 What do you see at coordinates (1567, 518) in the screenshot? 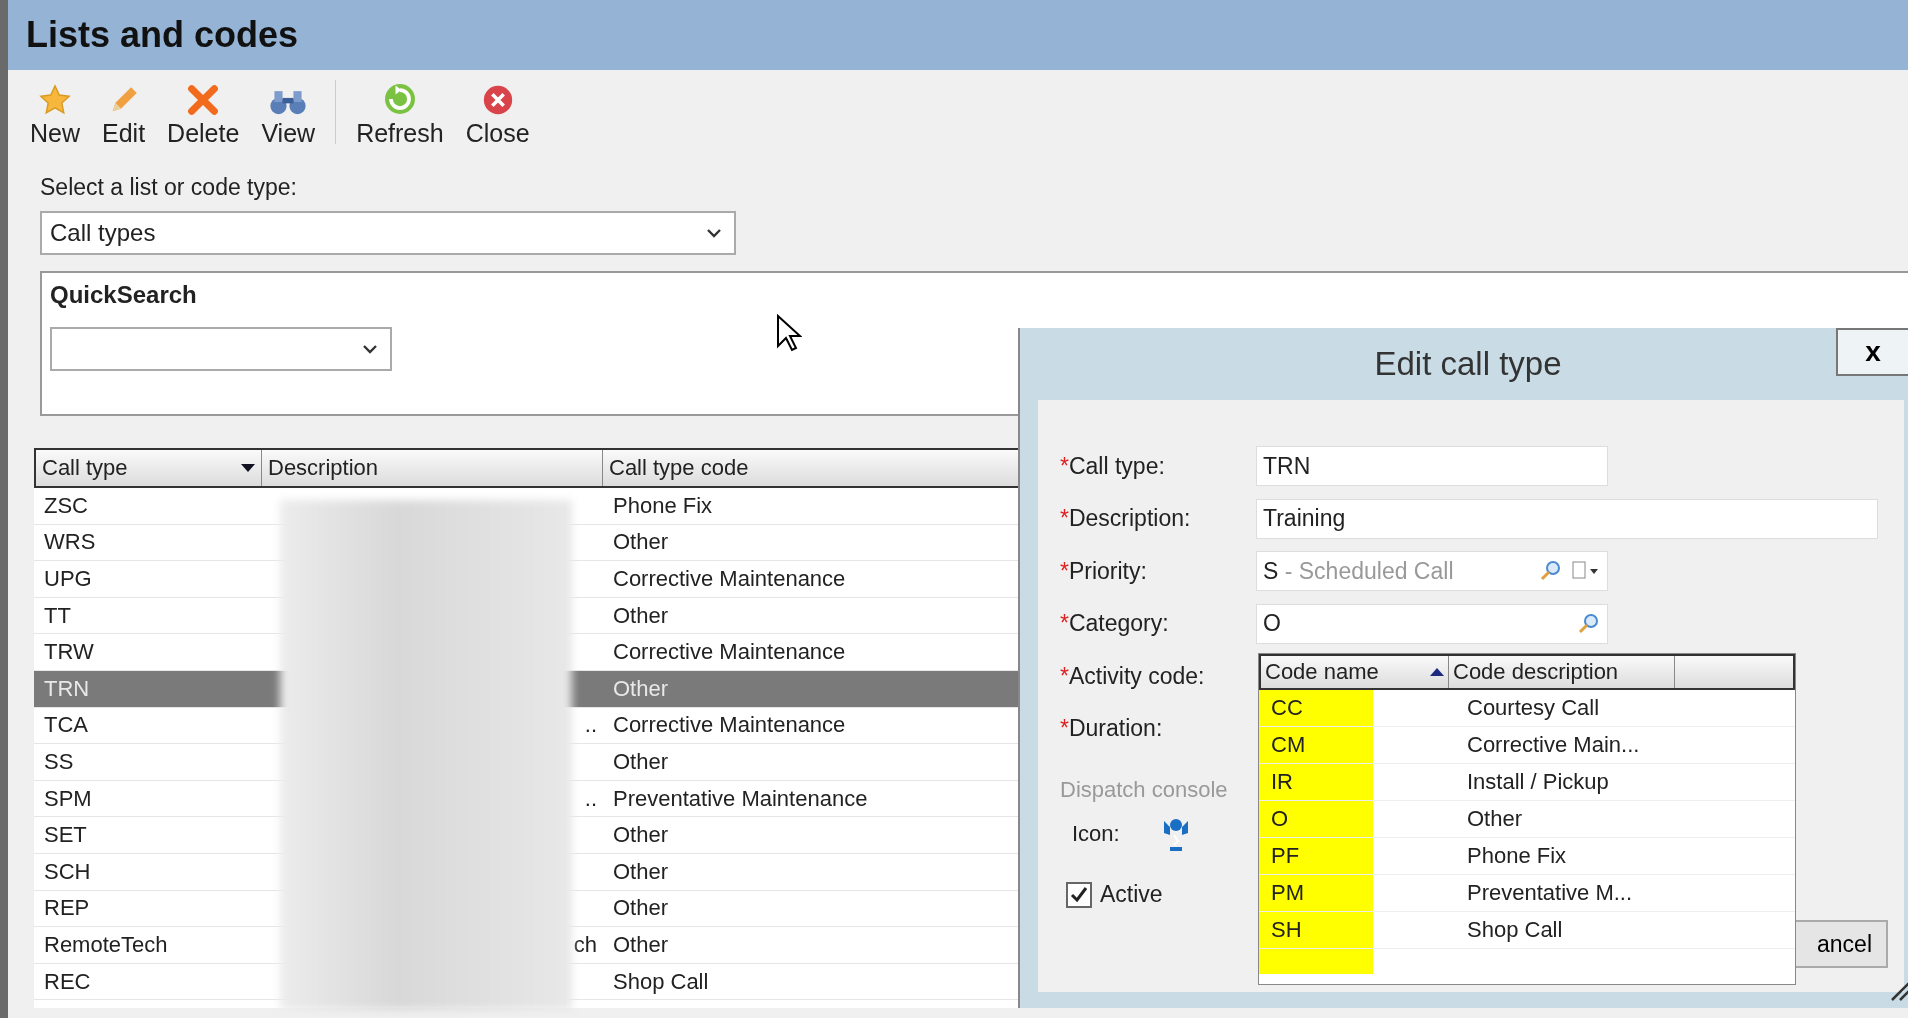
I see `input-field: Training` at bounding box center [1567, 518].